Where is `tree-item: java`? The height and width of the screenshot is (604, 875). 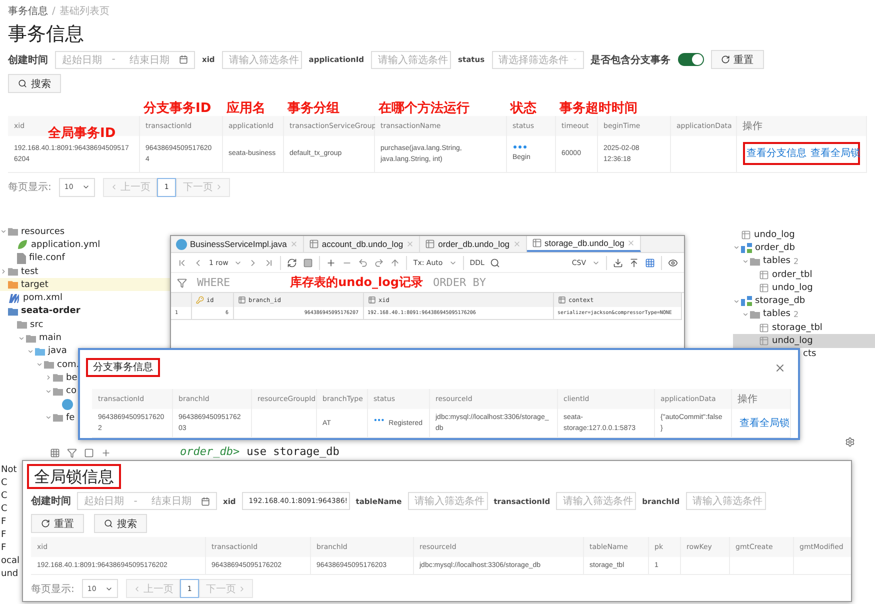 tree-item: java is located at coordinates (33, 351).